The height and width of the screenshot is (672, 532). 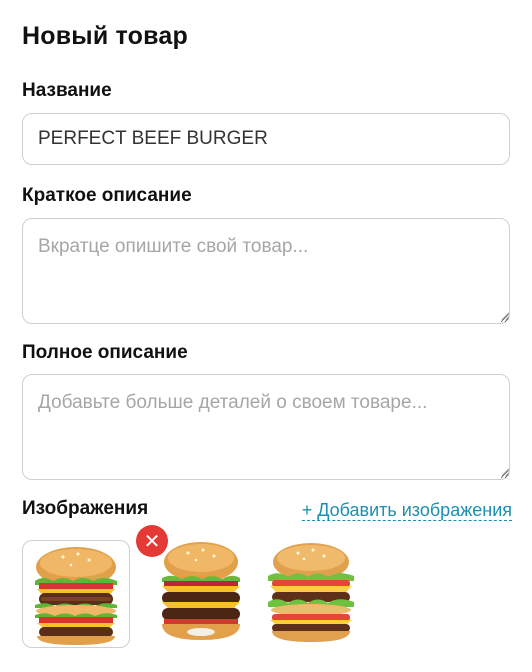 I want to click on full-description-textarea, so click(x=266, y=427).